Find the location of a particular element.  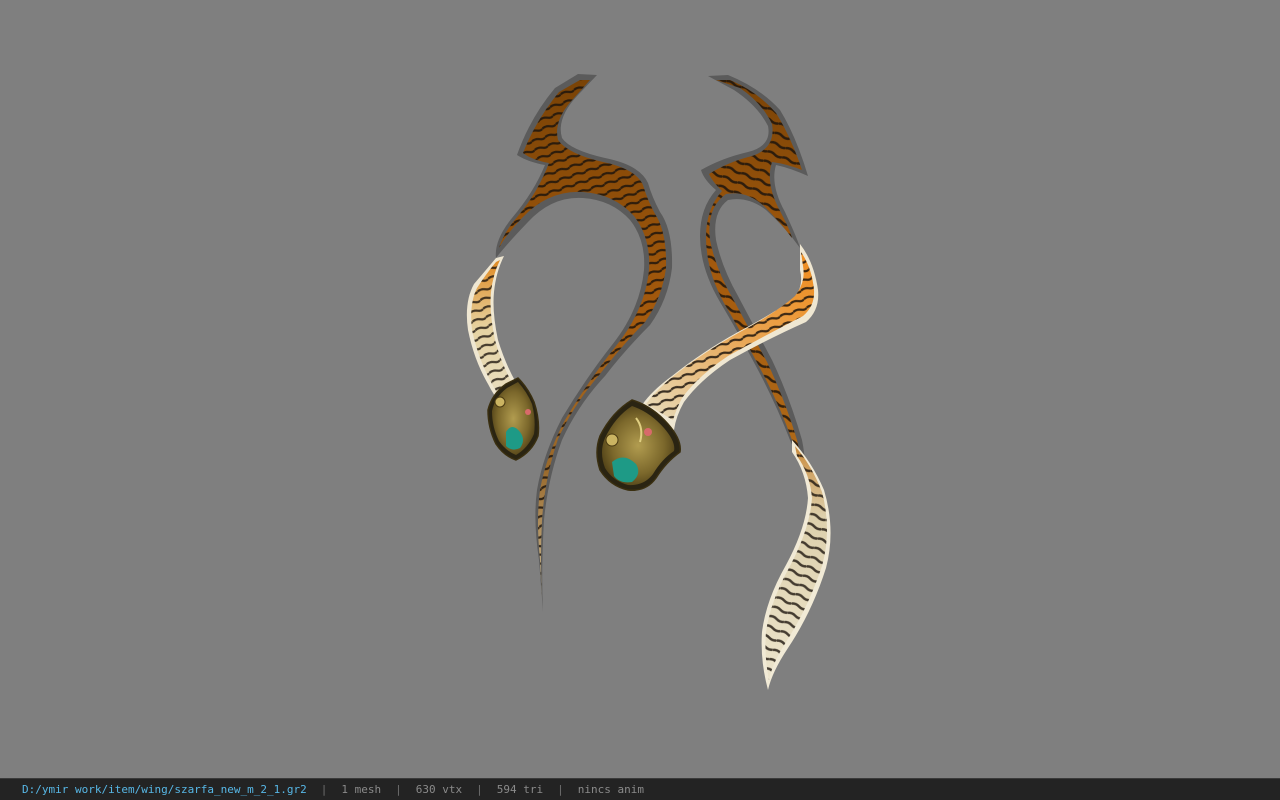

mesh-count: 1 mesh is located at coordinates (361, 789).